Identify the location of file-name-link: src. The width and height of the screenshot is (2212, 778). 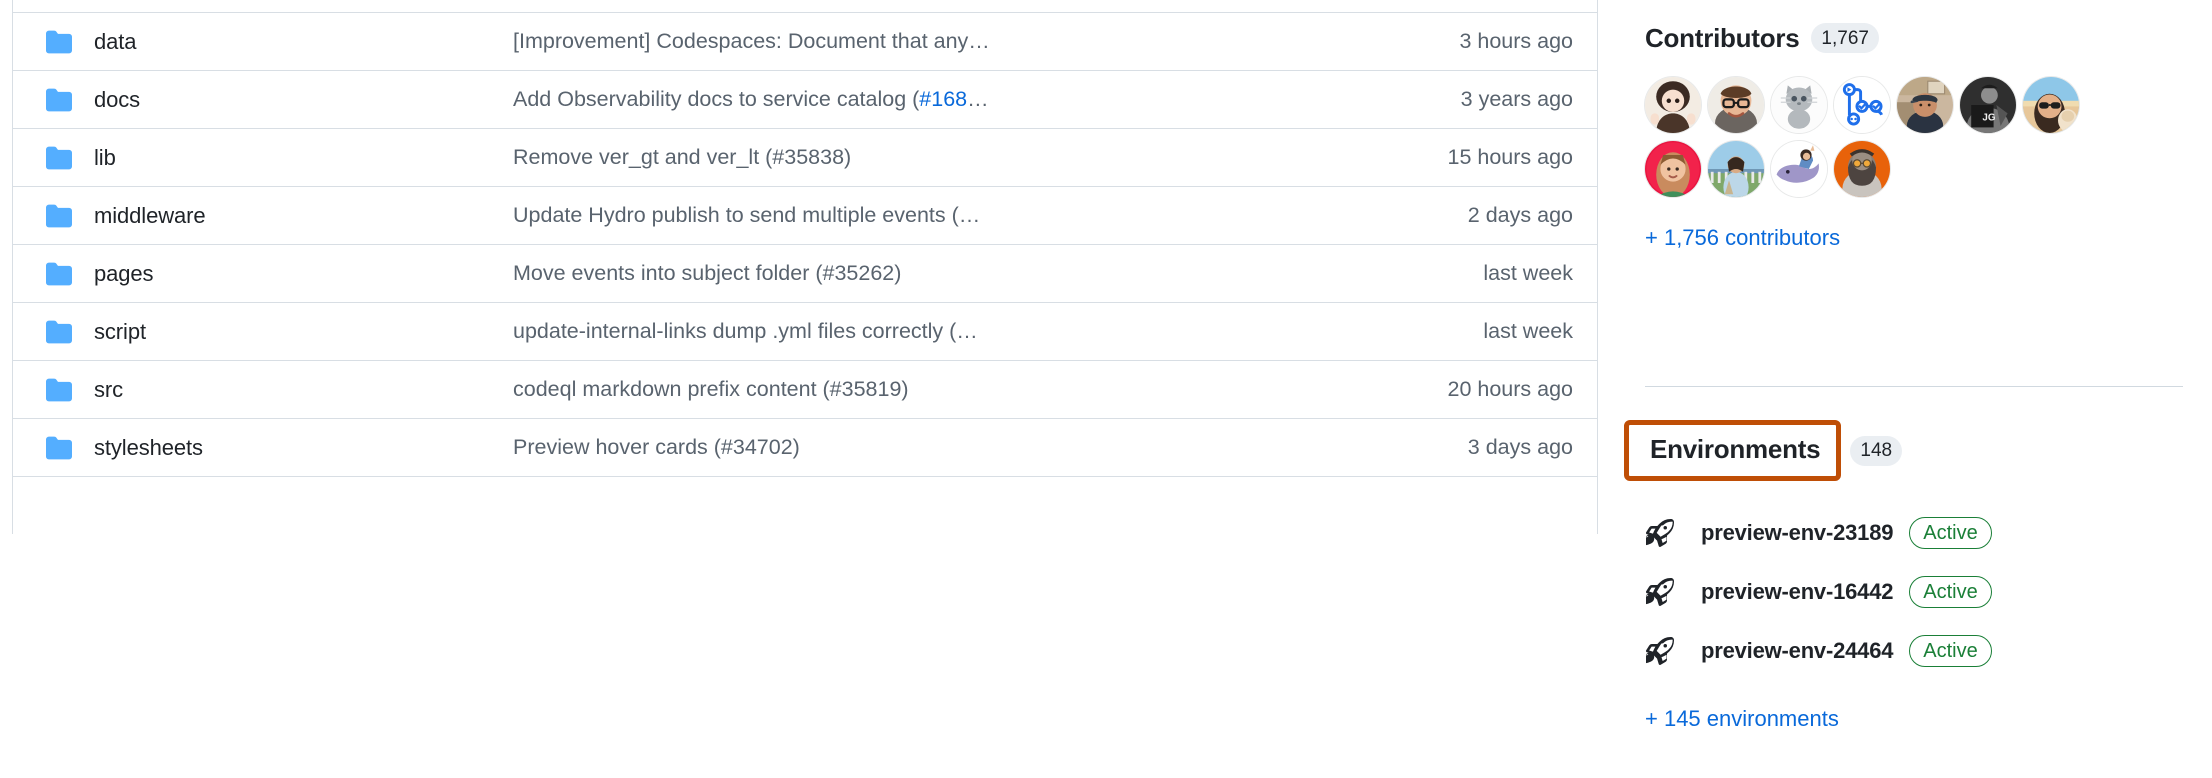
(108, 390).